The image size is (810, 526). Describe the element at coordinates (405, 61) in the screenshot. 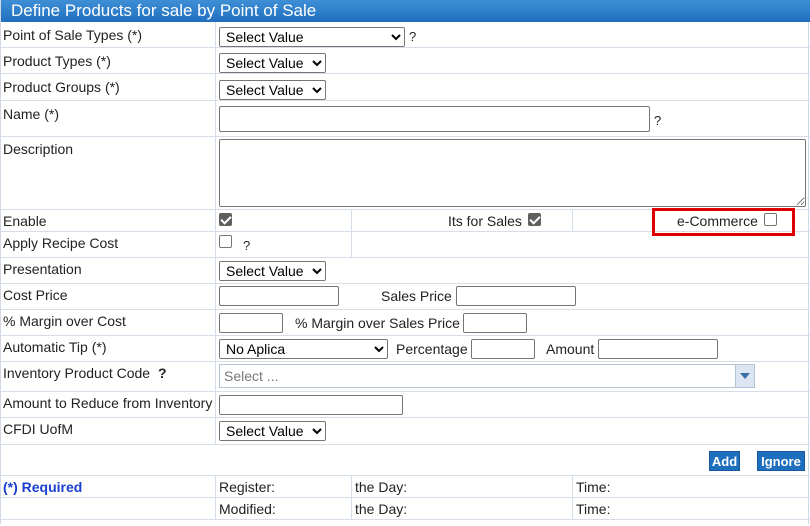

I see `row-product-types: Product Types (*) Select Value` at that location.